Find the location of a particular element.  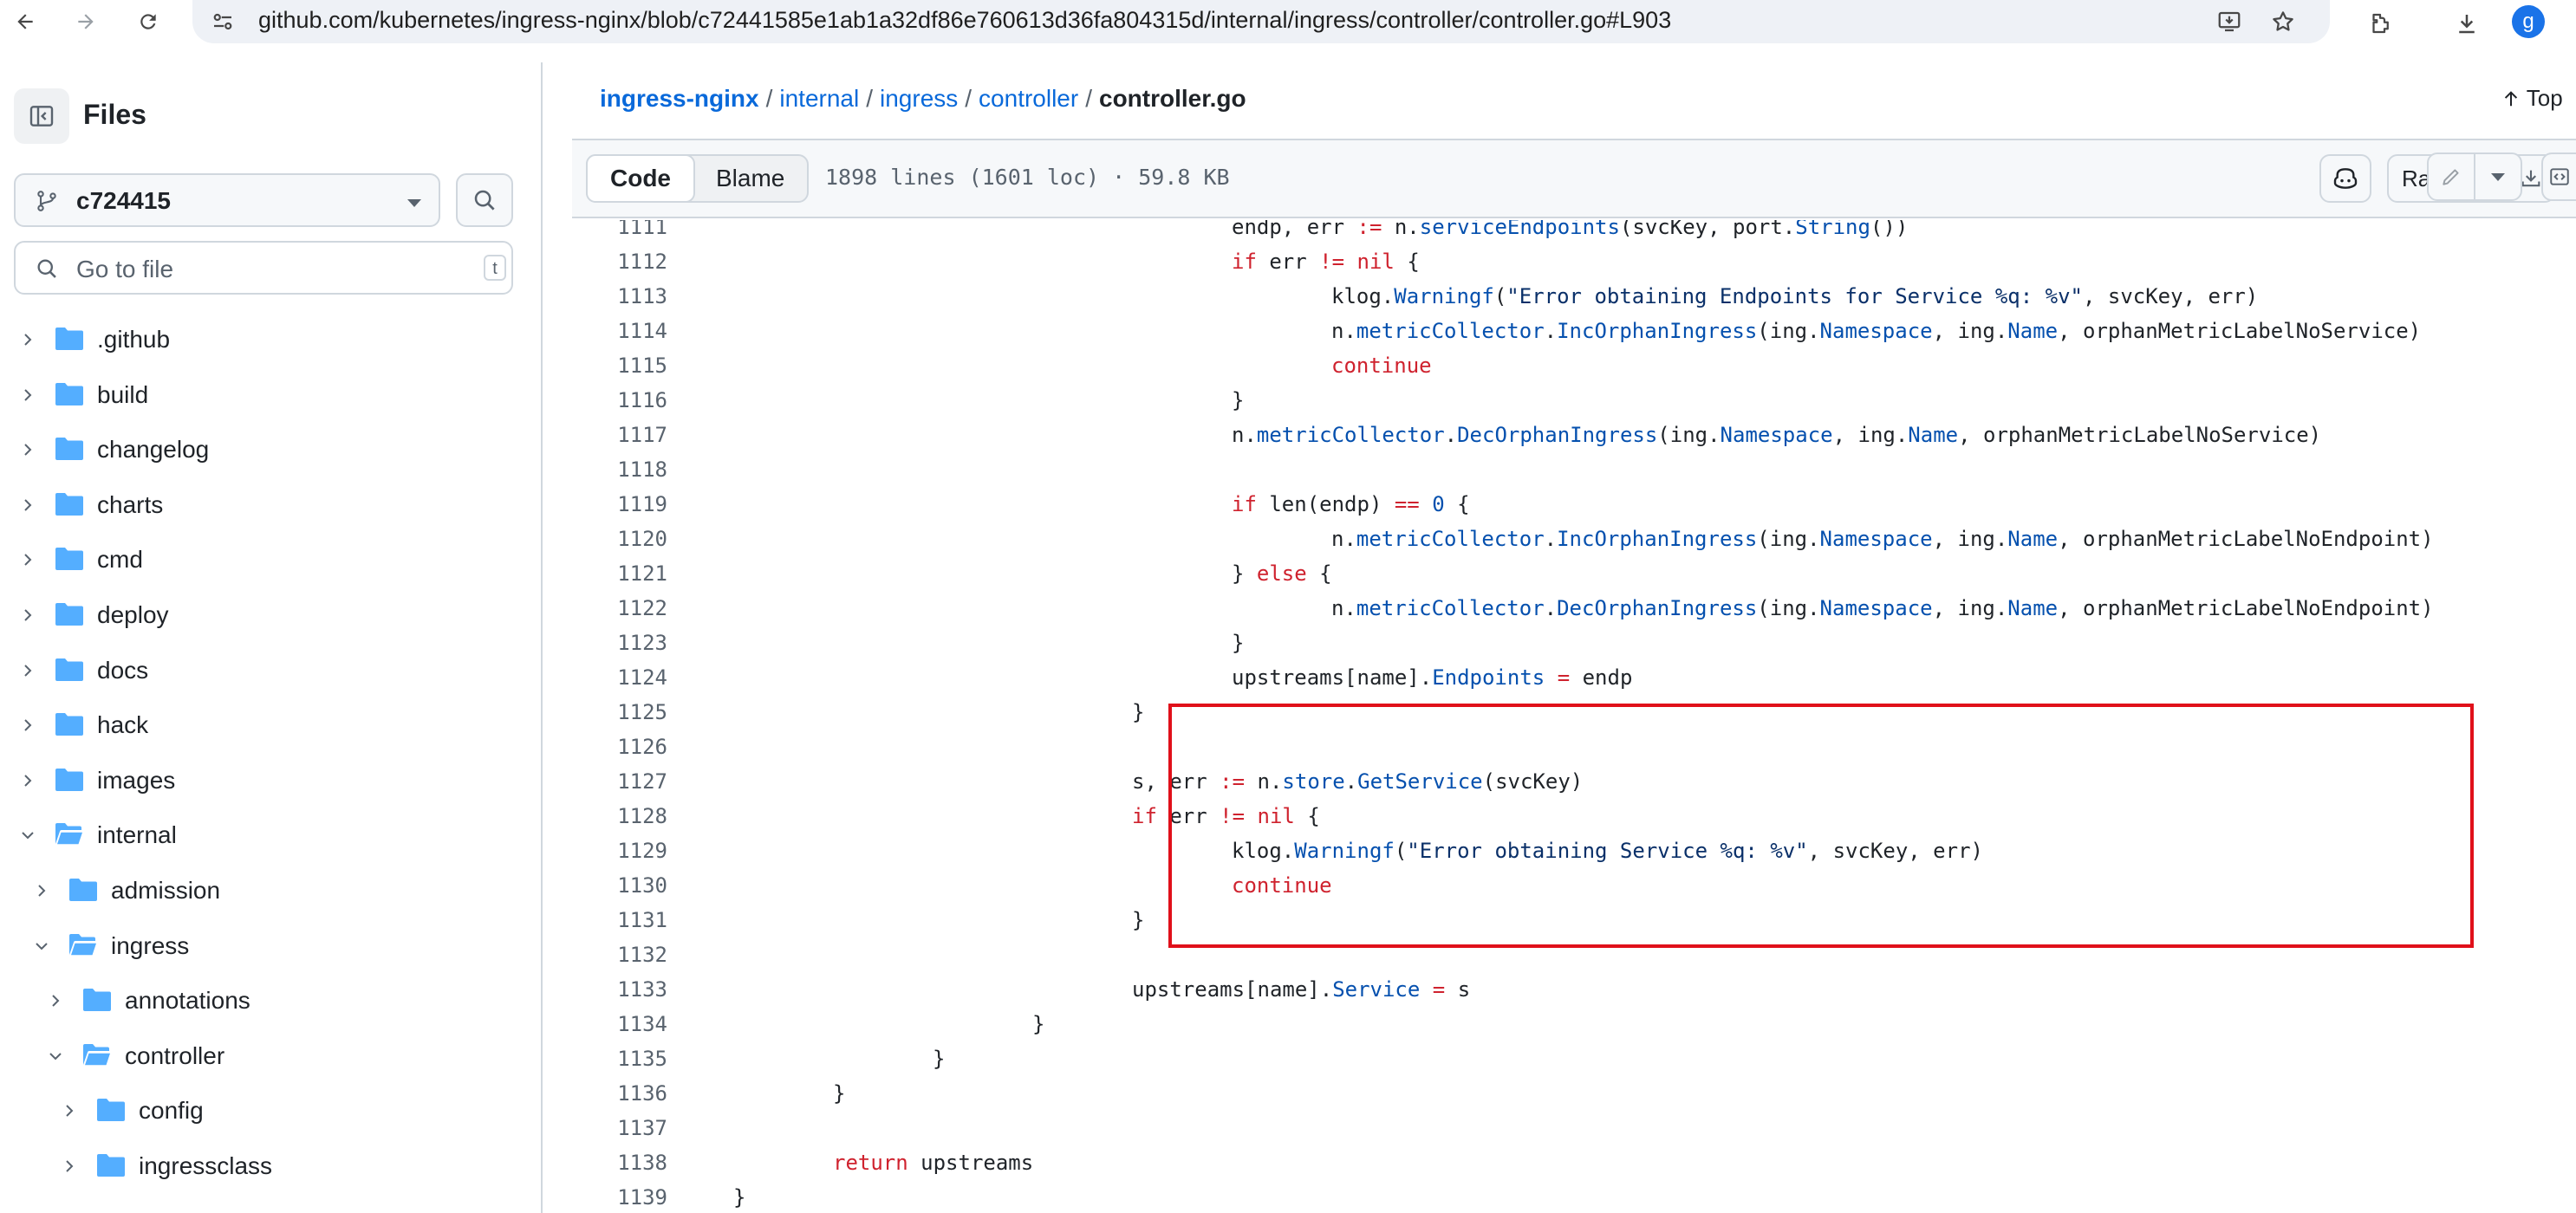

code-line: 1126 is located at coordinates (1574, 747).